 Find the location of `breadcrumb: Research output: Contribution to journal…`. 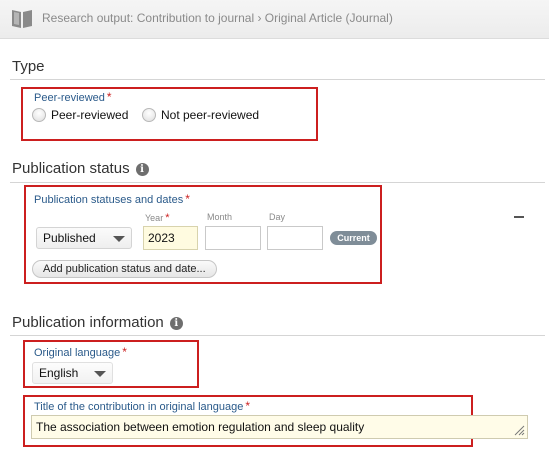

breadcrumb: Research output: Contribution to journal… is located at coordinates (217, 18).